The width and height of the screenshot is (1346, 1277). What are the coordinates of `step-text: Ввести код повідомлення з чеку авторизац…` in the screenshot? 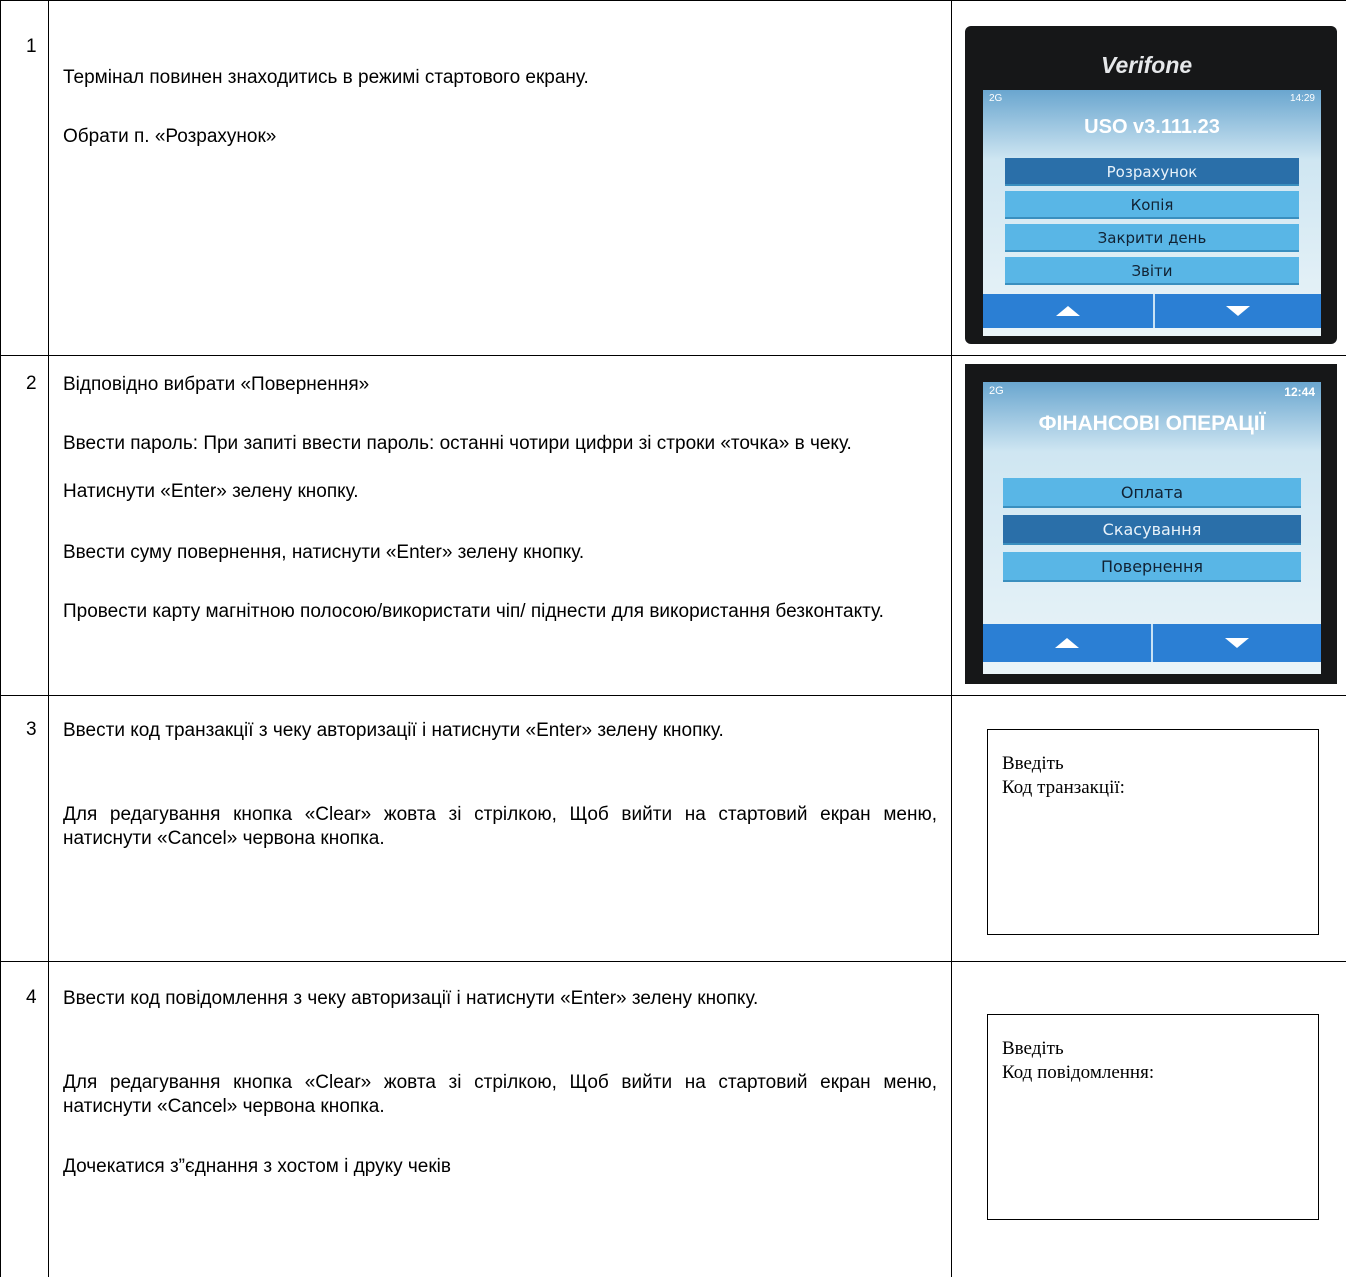 It's located at (411, 998).